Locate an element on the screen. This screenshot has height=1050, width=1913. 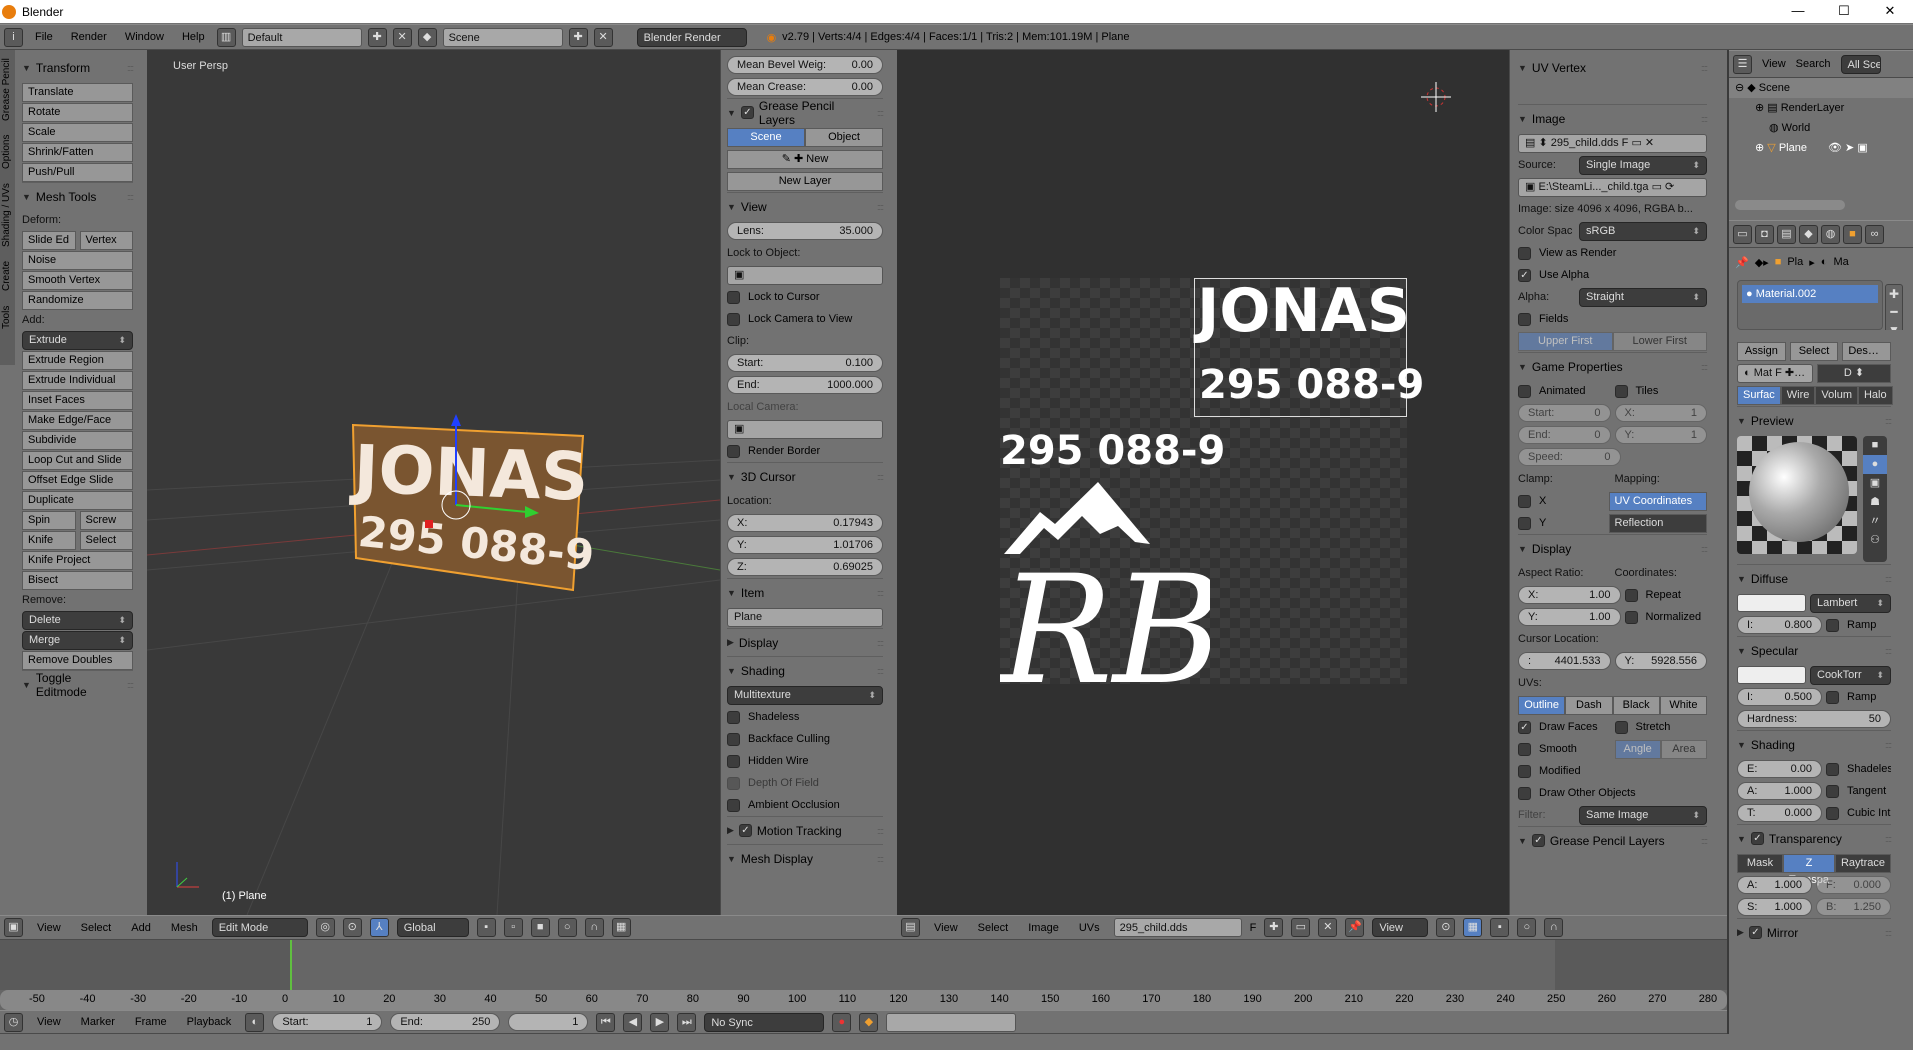
keyframe-icon: ◆ is located at coordinates (869, 1022).